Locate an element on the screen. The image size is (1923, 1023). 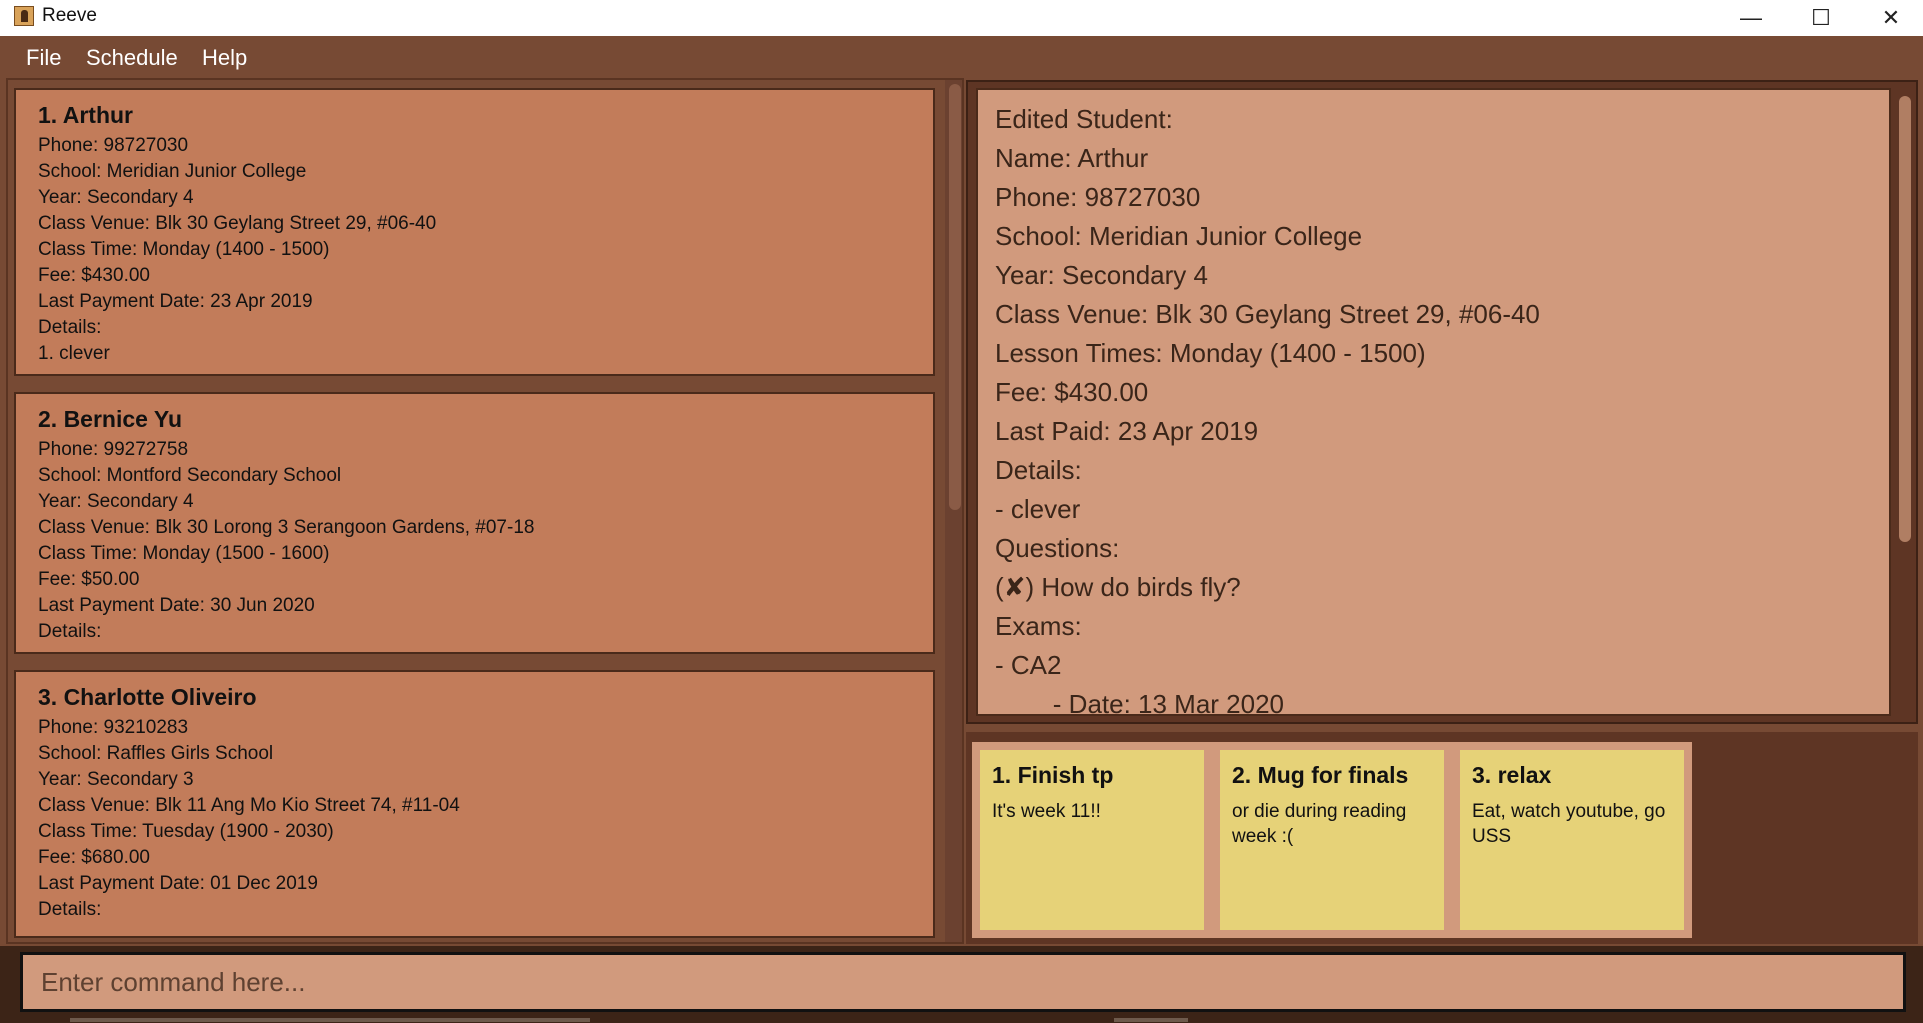
student-class-time: Class Time: Tuesday (1900 - 2030) is located at coordinates (186, 831).